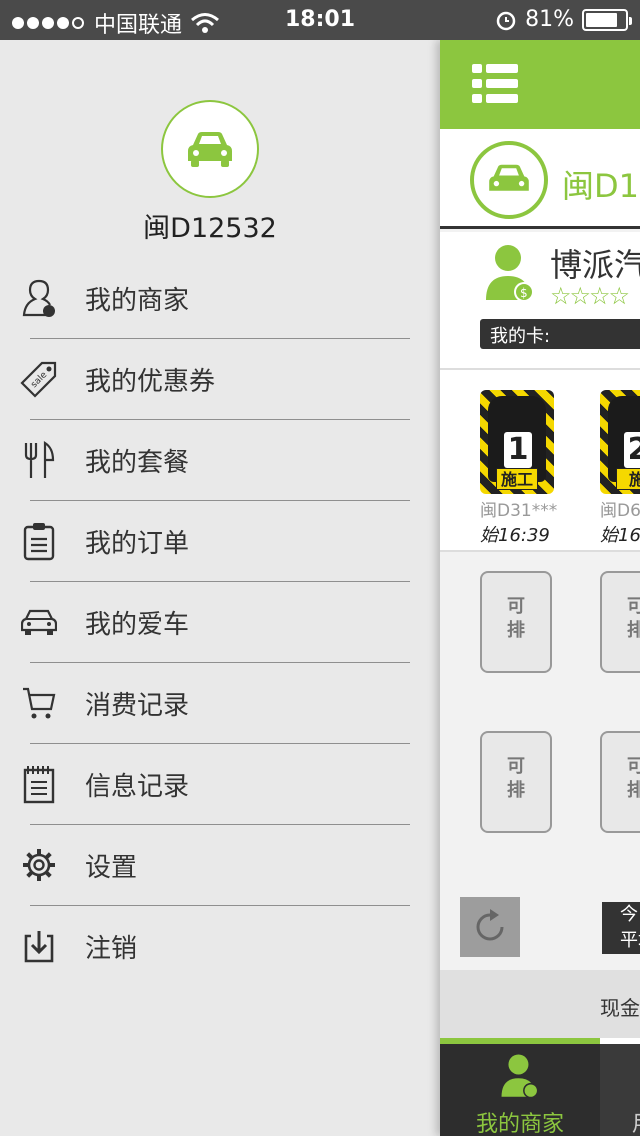 This screenshot has height=1136, width=640. What do you see at coordinates (628, 479) in the screenshot?
I see `bay-tag: 施` at bounding box center [628, 479].